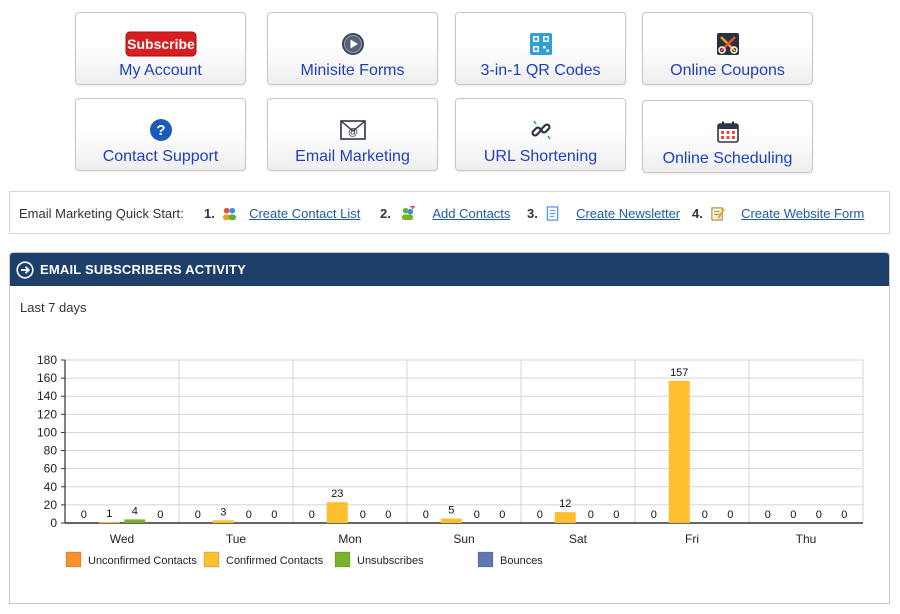 The width and height of the screenshot is (900, 614). Describe the element at coordinates (565, 504) in the screenshot. I see `data-label: 12` at that location.